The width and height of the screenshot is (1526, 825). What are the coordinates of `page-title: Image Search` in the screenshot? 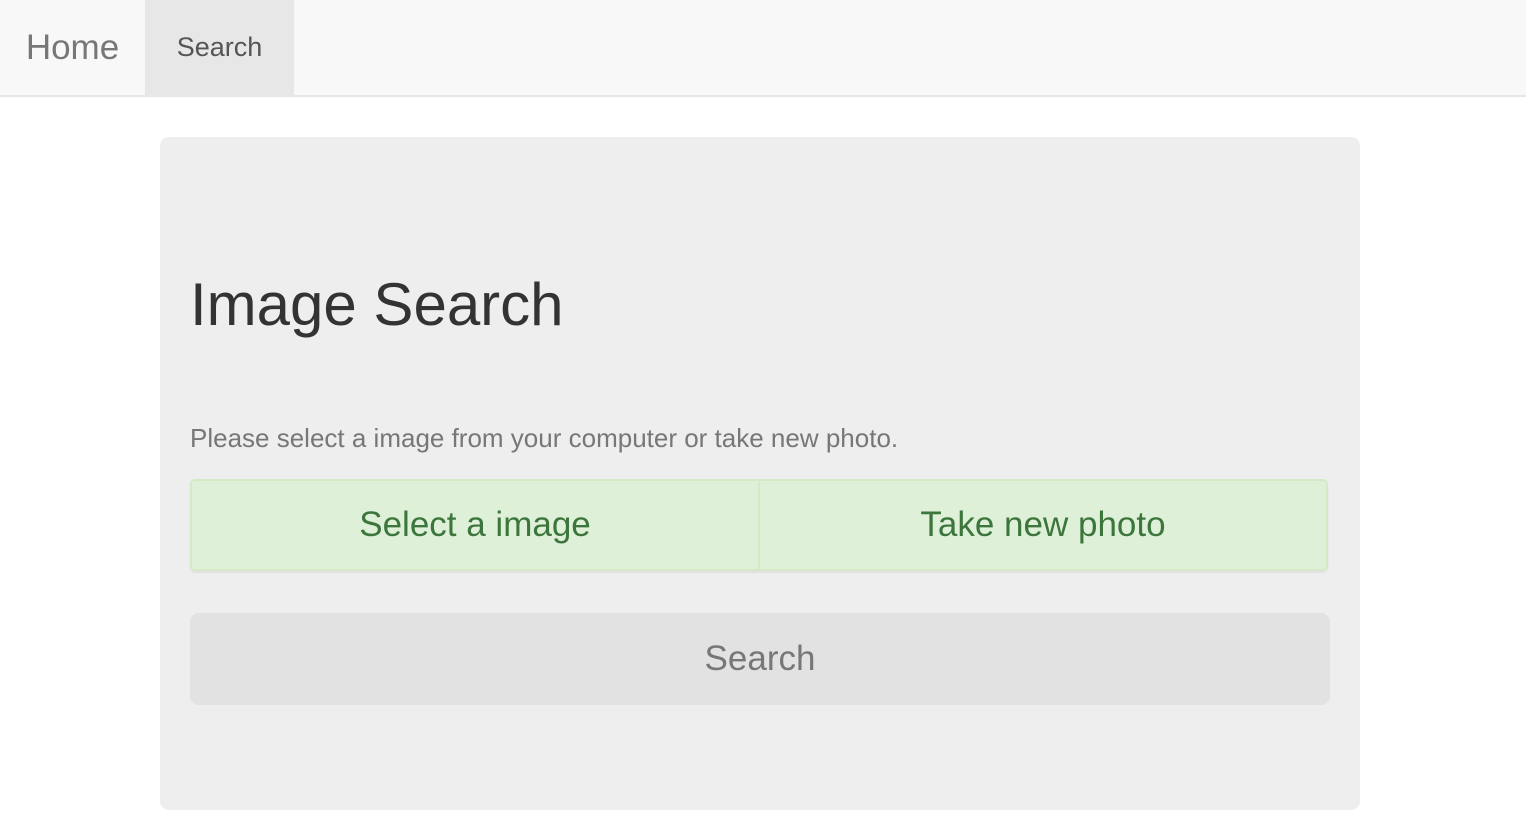 It's located at (377, 304).